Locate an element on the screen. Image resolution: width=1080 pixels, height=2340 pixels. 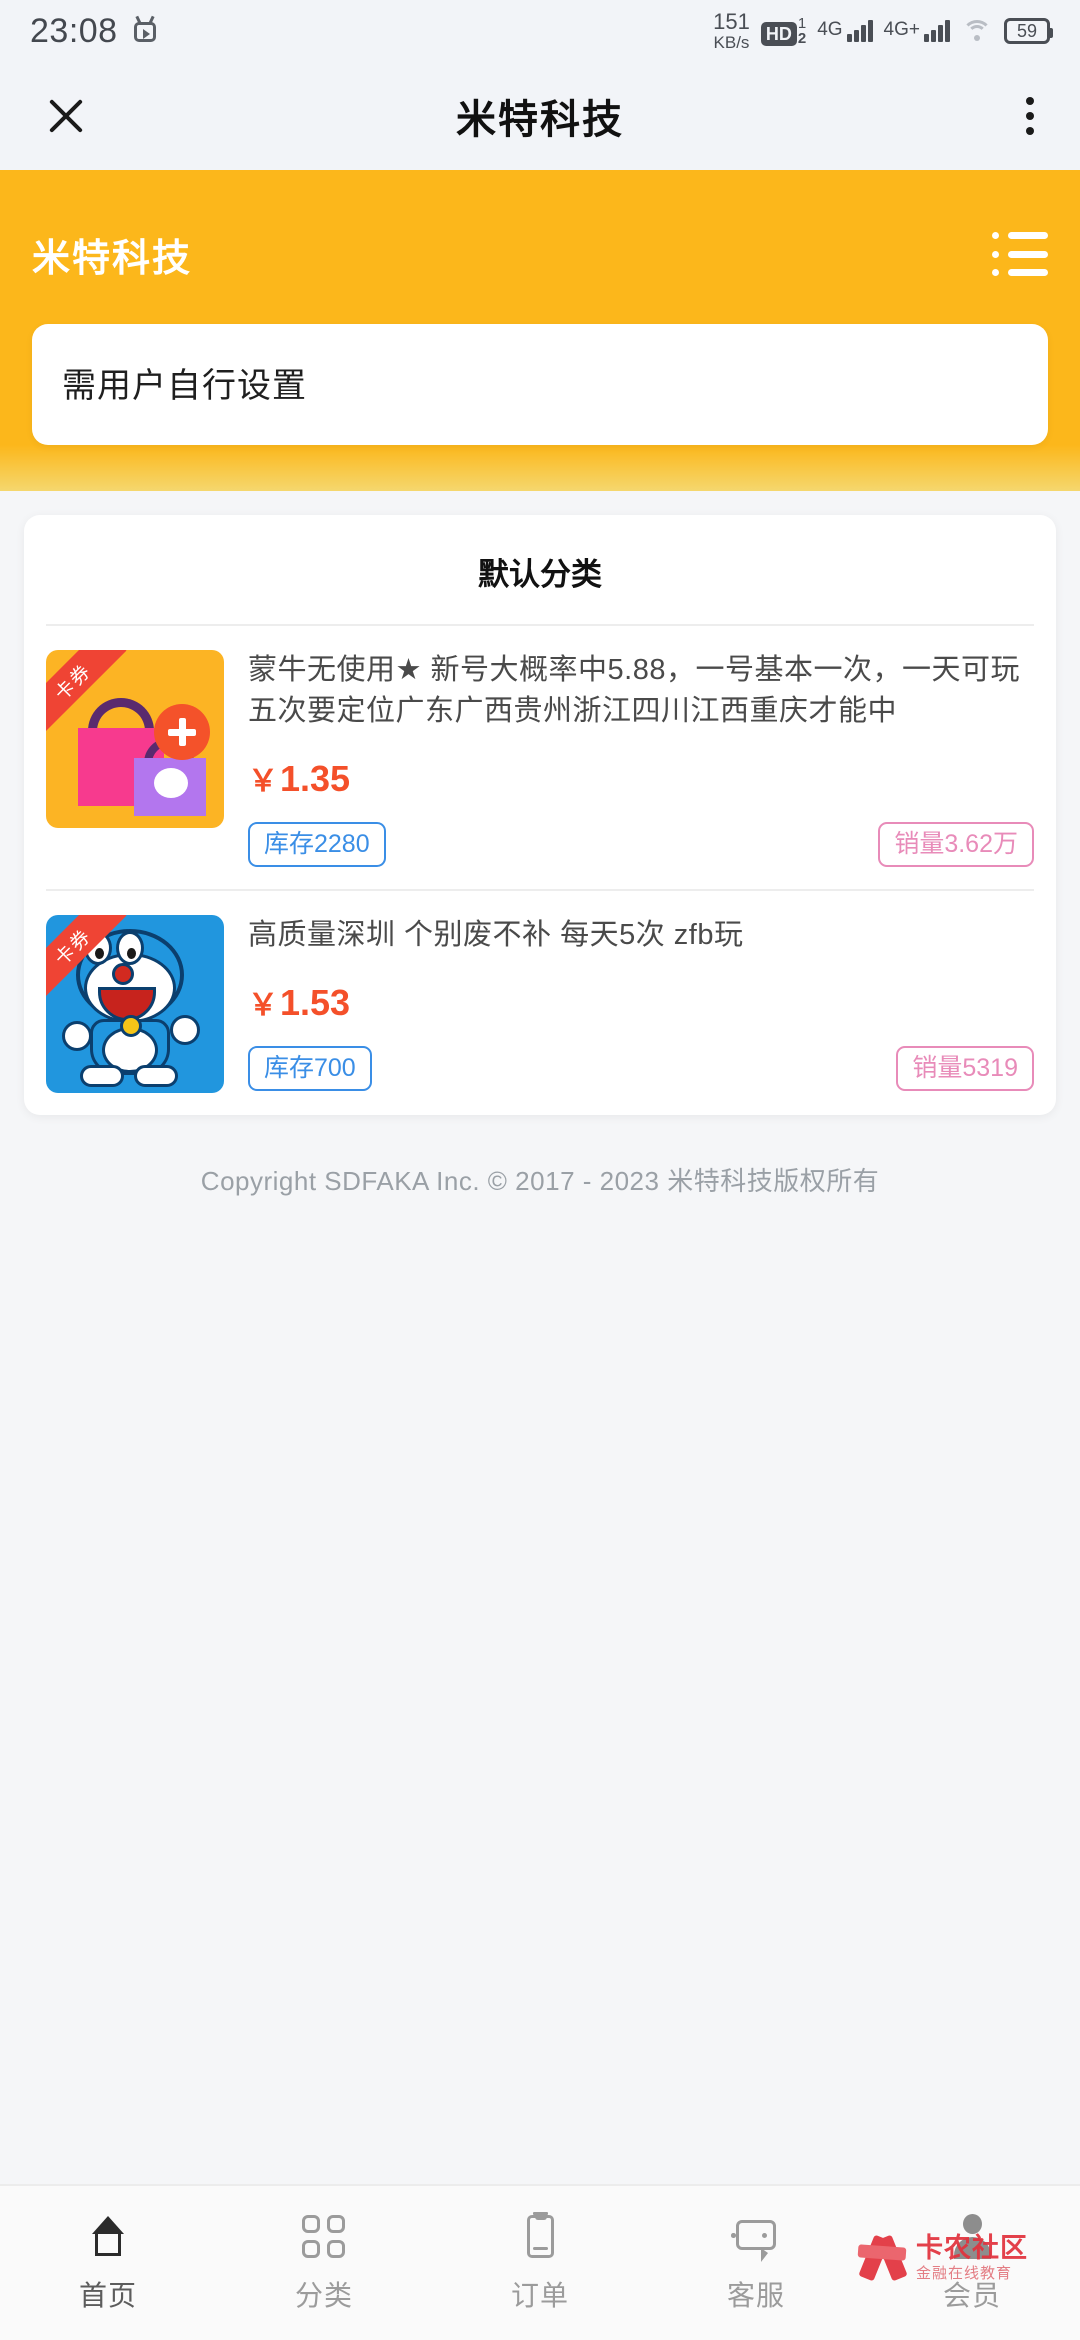
signal-sim1-icon: 4G is located at coordinates (845, 30).